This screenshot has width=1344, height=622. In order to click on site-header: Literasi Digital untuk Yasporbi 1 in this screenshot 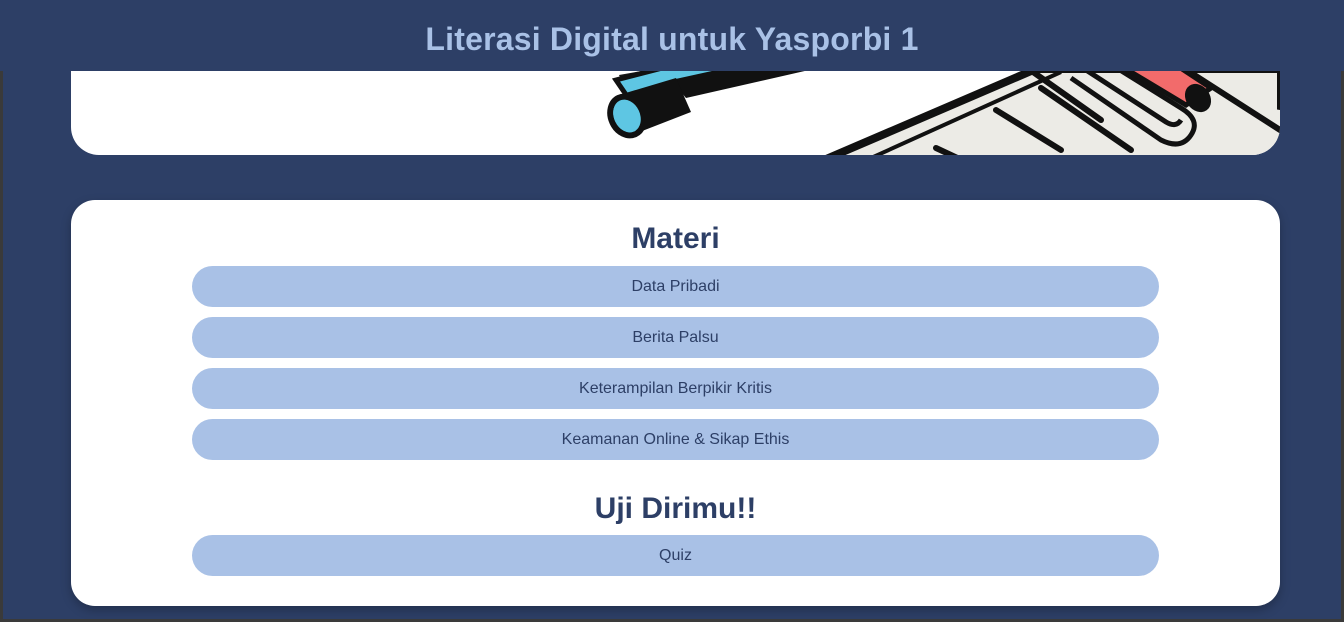, I will do `click(672, 35)`.